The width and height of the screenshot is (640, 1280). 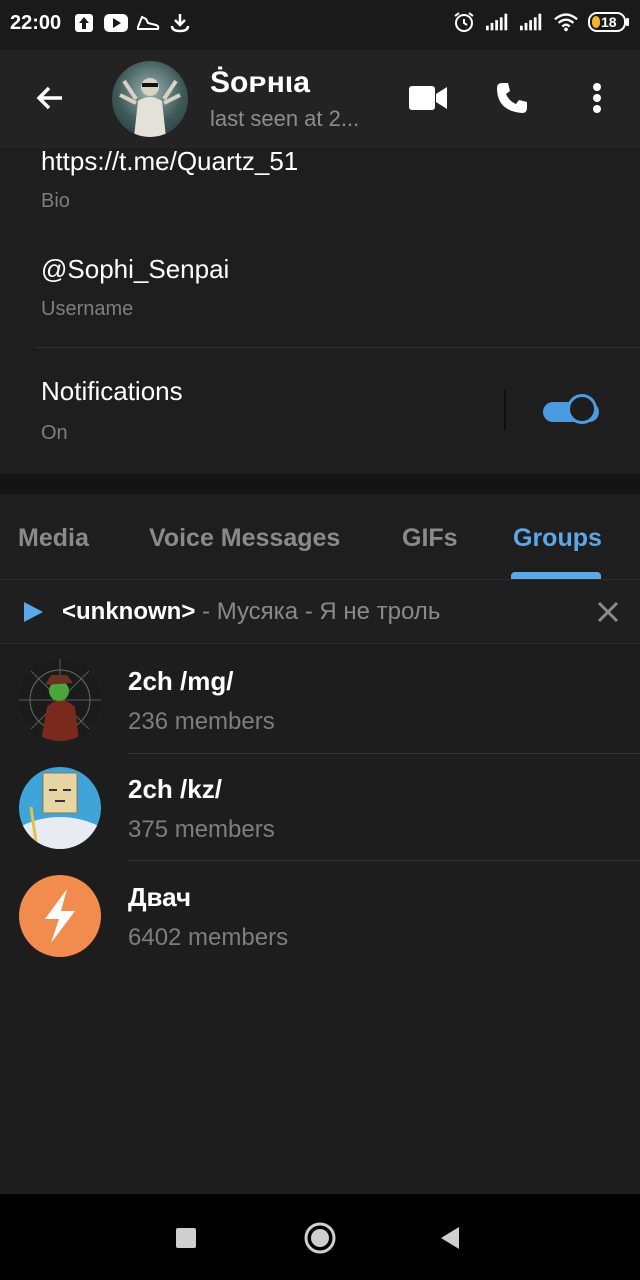 What do you see at coordinates (148, 23) in the screenshot?
I see `shoe-icon` at bounding box center [148, 23].